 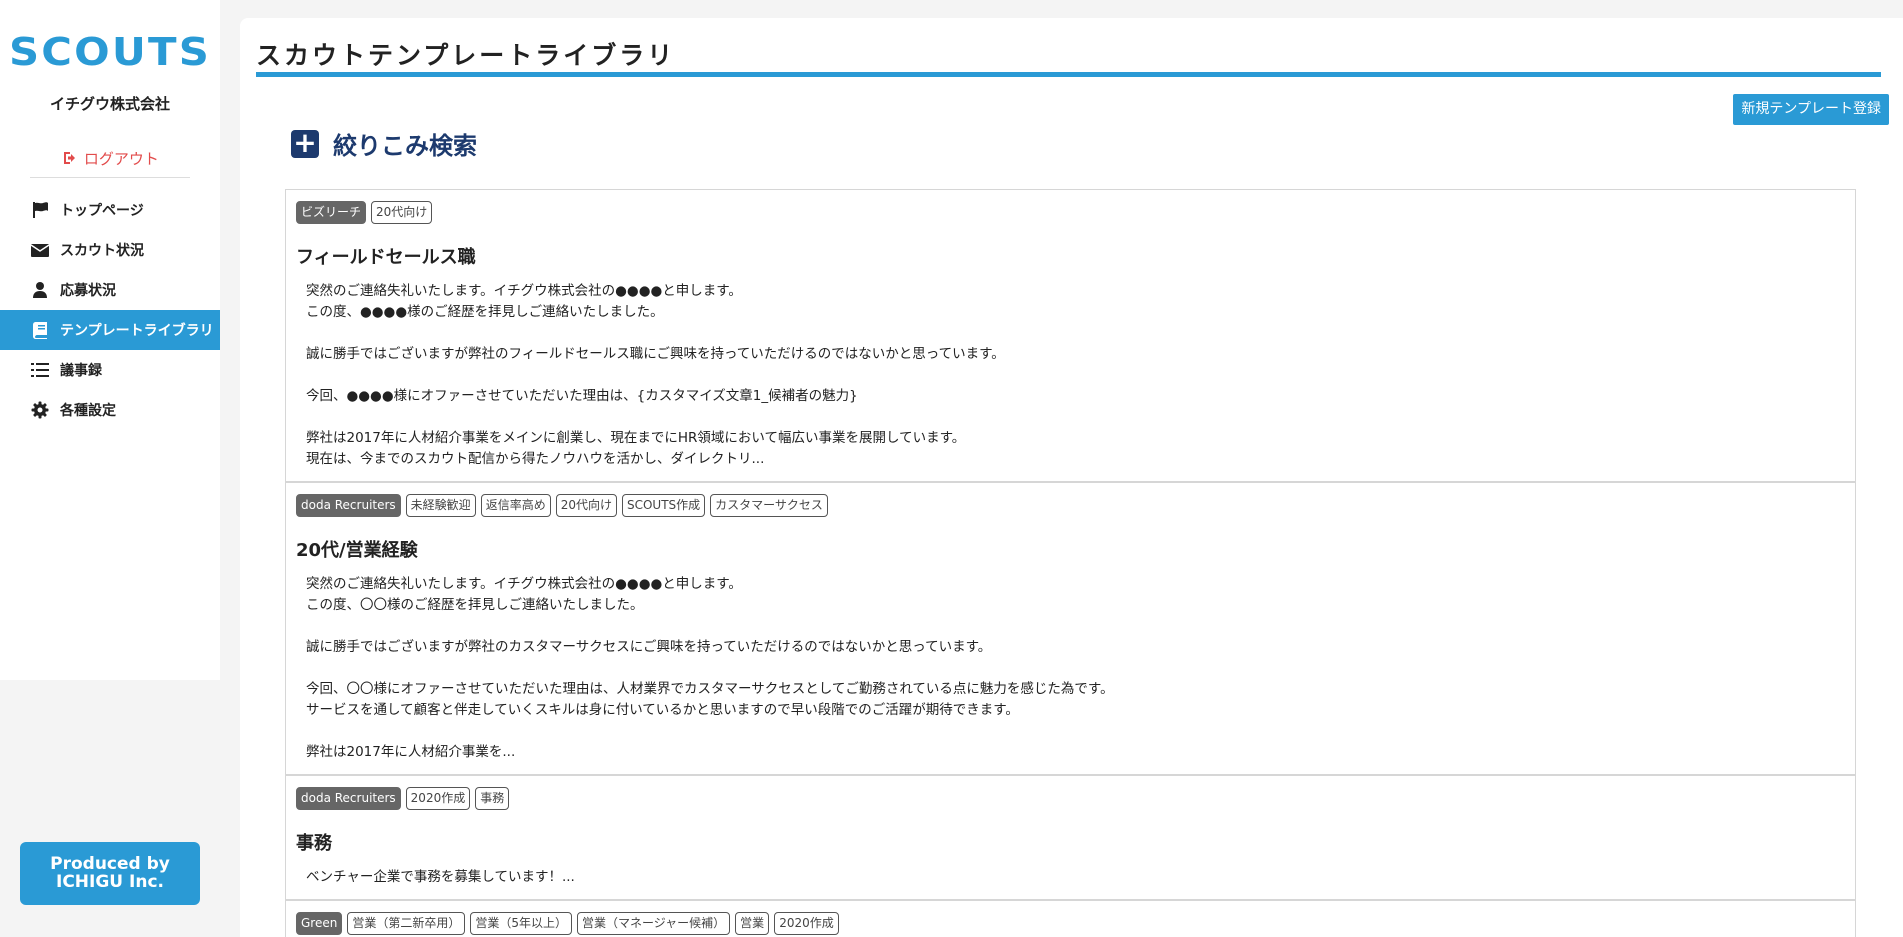 I want to click on sidebar-nav: トップページ スカウト状況 応募状況 テンプレートライブラリ 議事録 各種設定, so click(x=110, y=310).